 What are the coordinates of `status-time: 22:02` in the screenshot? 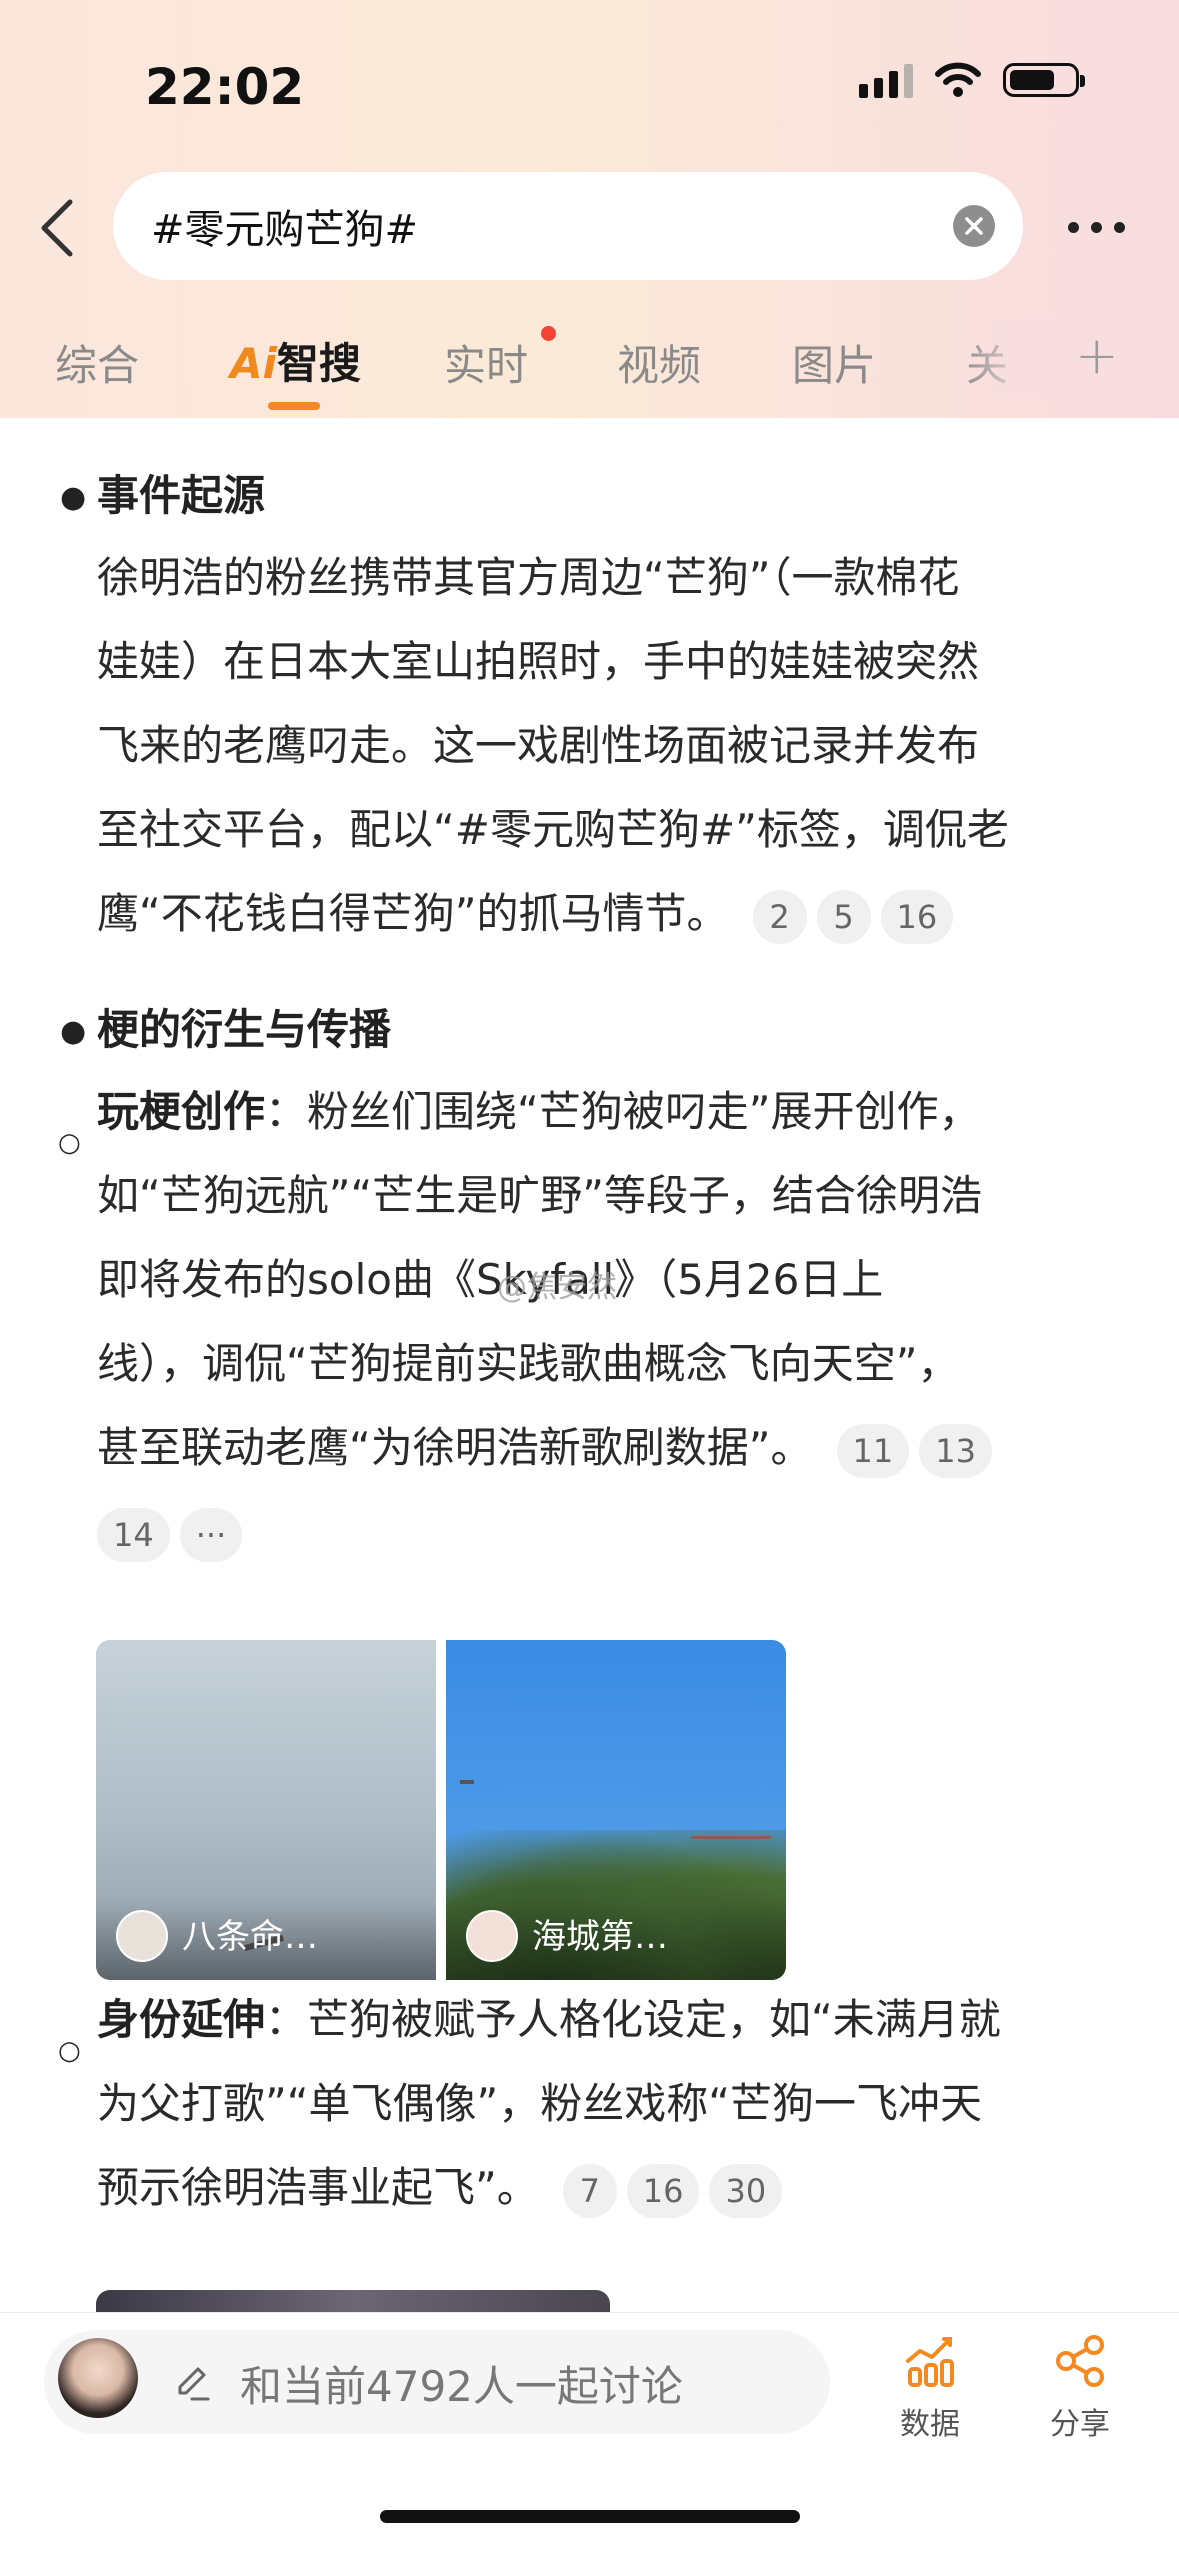 It's located at (225, 87).